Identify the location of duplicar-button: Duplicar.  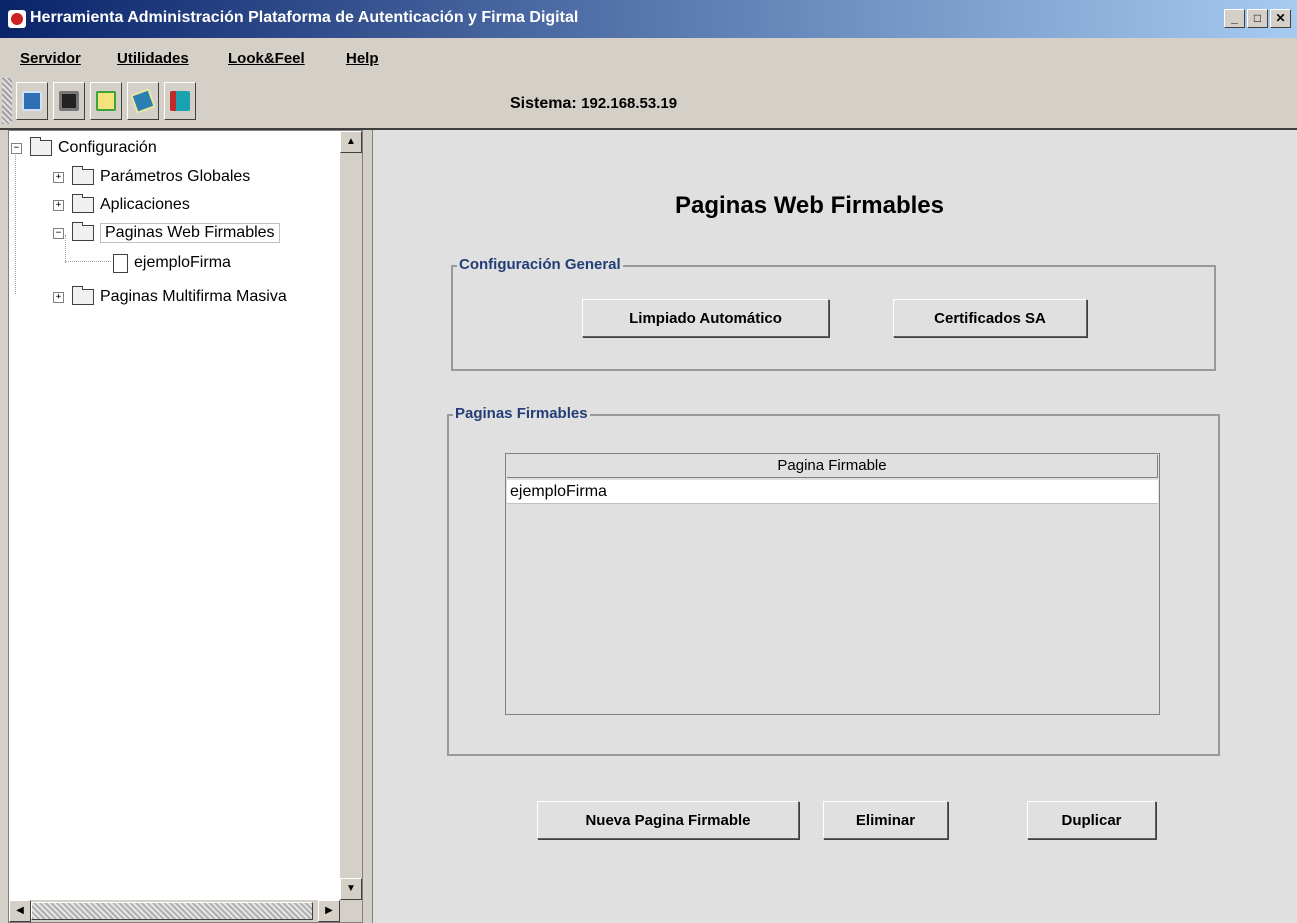
(1091, 820).